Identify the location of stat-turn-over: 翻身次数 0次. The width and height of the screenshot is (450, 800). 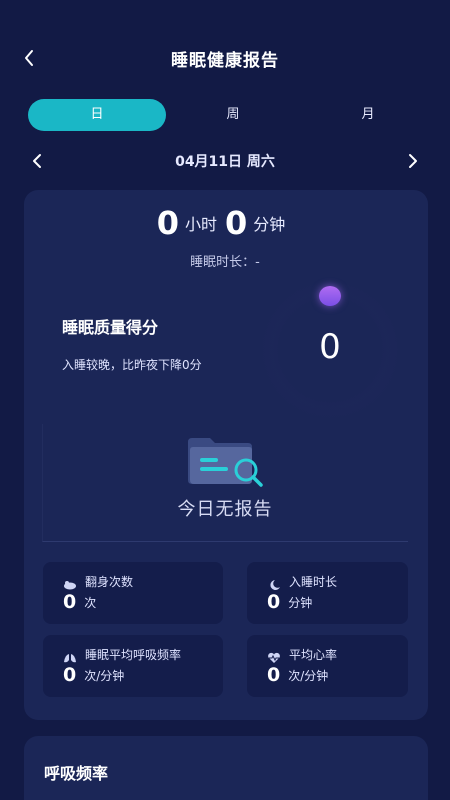
(133, 593).